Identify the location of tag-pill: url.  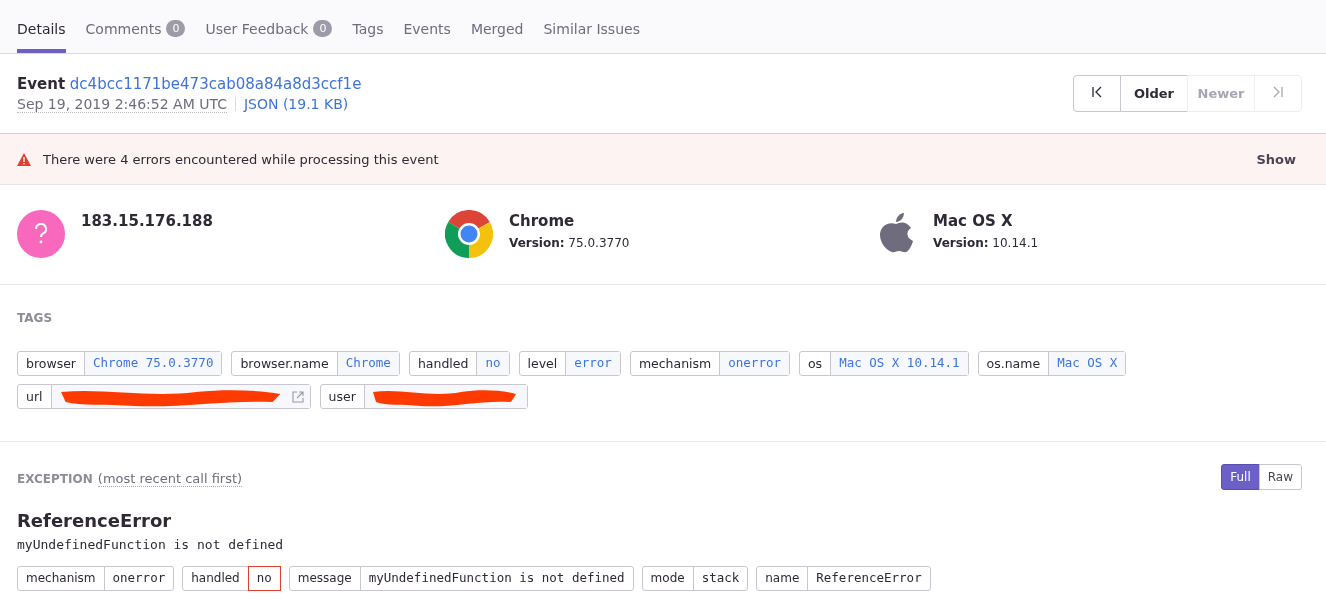
(164, 396).